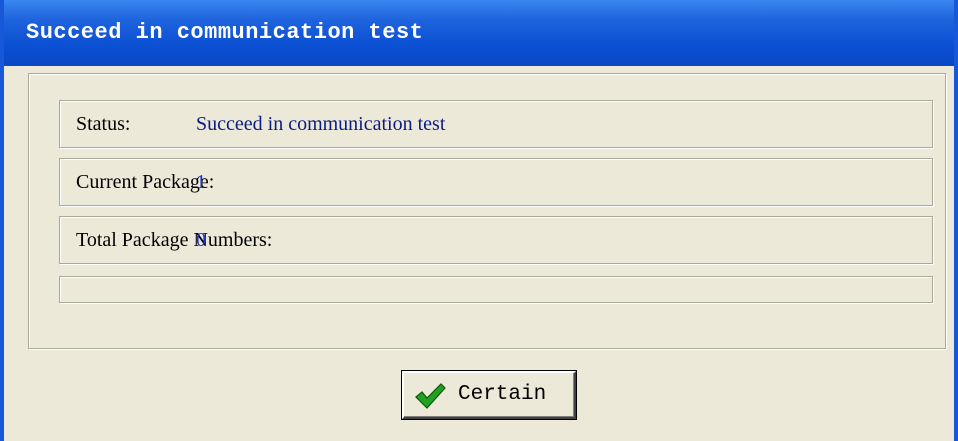 This screenshot has height=441, width=958. Describe the element at coordinates (479, 33) in the screenshot. I see `title-bar: Succeed in communication test` at that location.